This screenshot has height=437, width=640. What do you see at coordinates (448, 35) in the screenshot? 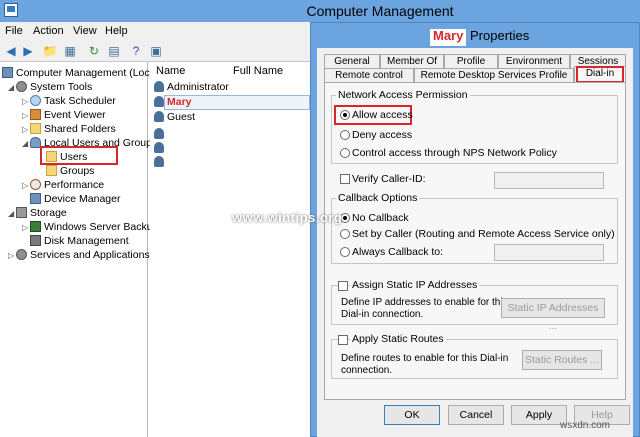
I see `dialog-title-user: Mary` at bounding box center [448, 35].